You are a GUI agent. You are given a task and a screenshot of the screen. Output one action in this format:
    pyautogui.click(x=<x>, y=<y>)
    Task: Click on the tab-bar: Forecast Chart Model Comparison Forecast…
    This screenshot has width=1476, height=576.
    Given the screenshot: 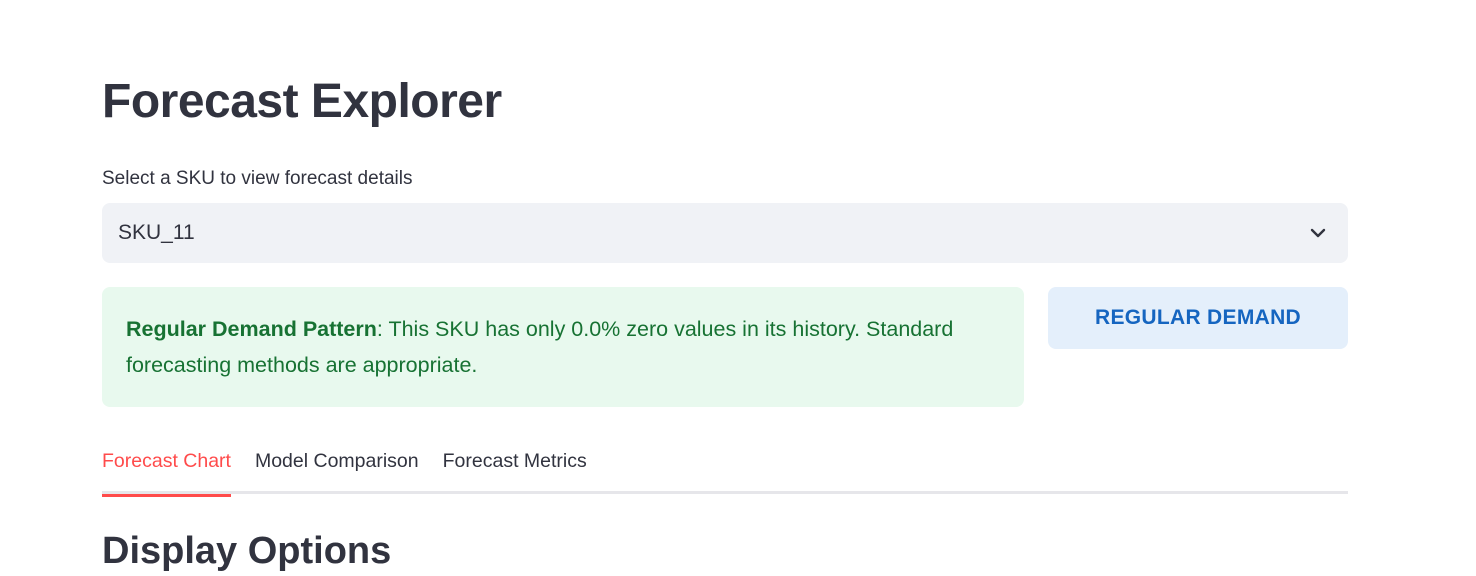 What is the action you would take?
    pyautogui.click(x=725, y=467)
    